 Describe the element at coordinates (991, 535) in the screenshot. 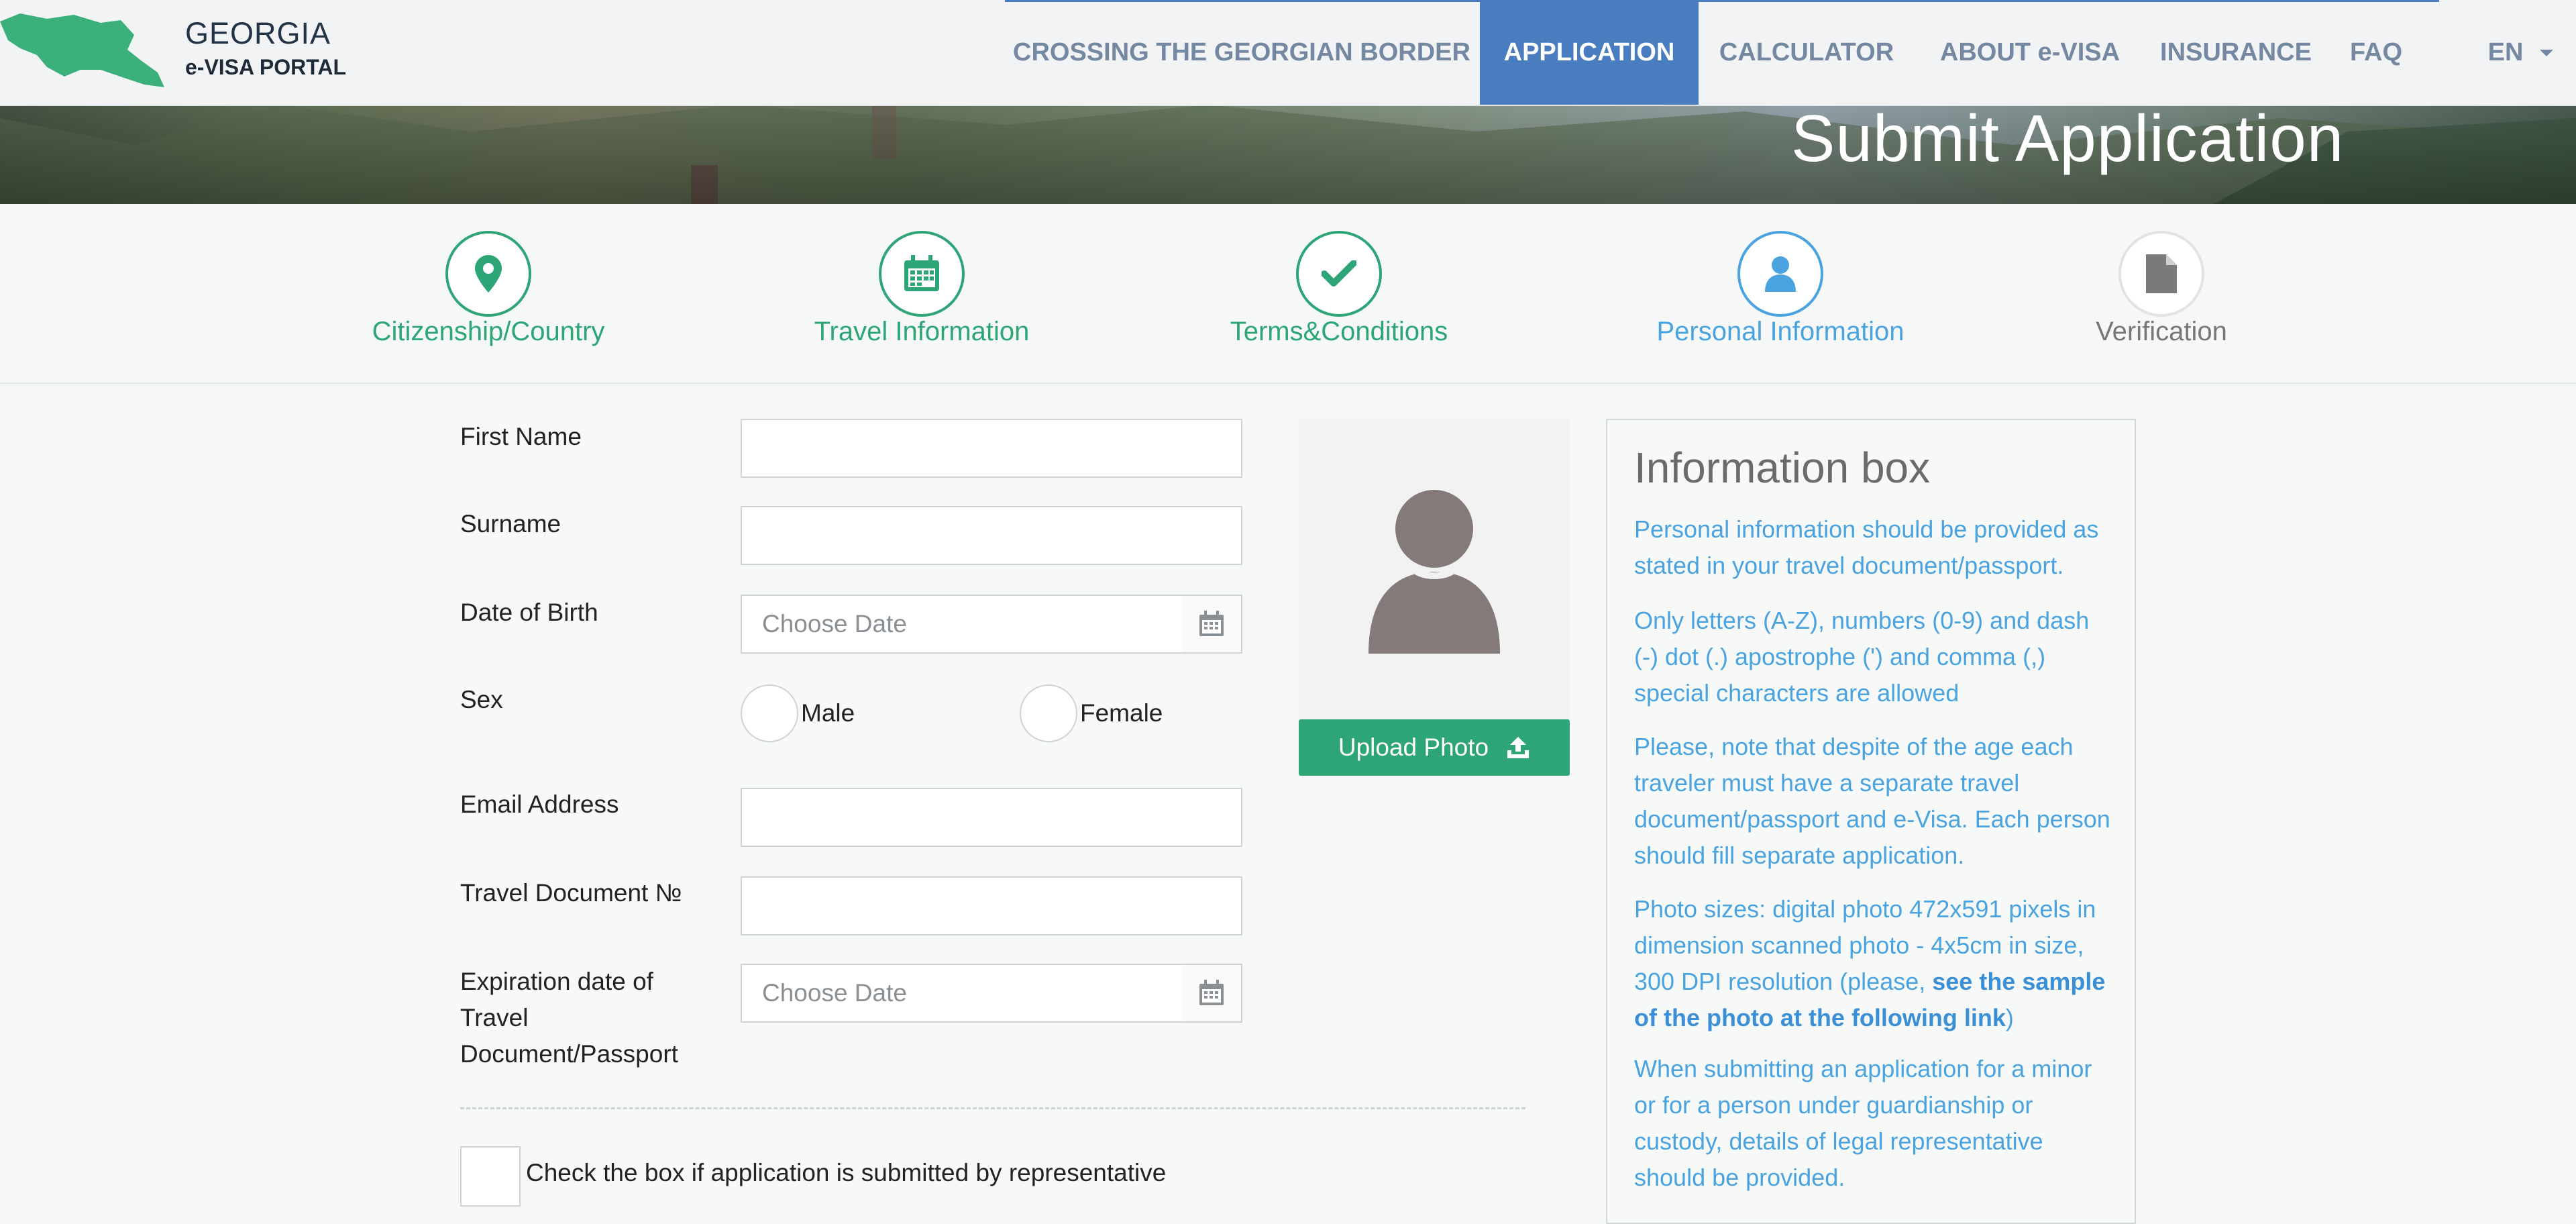

I see `surname-input` at that location.